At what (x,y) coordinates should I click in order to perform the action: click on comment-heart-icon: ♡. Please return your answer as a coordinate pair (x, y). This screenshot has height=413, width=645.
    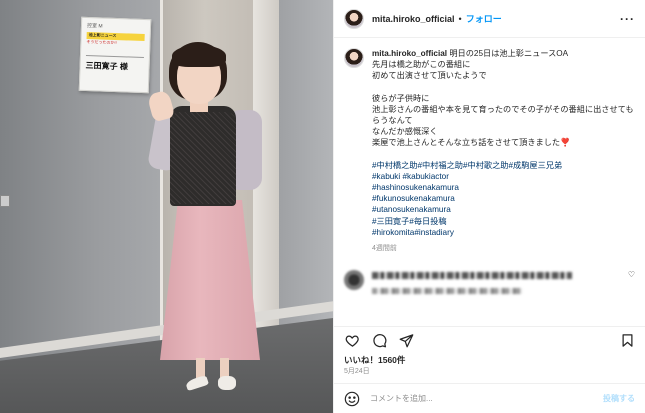
    Looking at the image, I should click on (631, 274).